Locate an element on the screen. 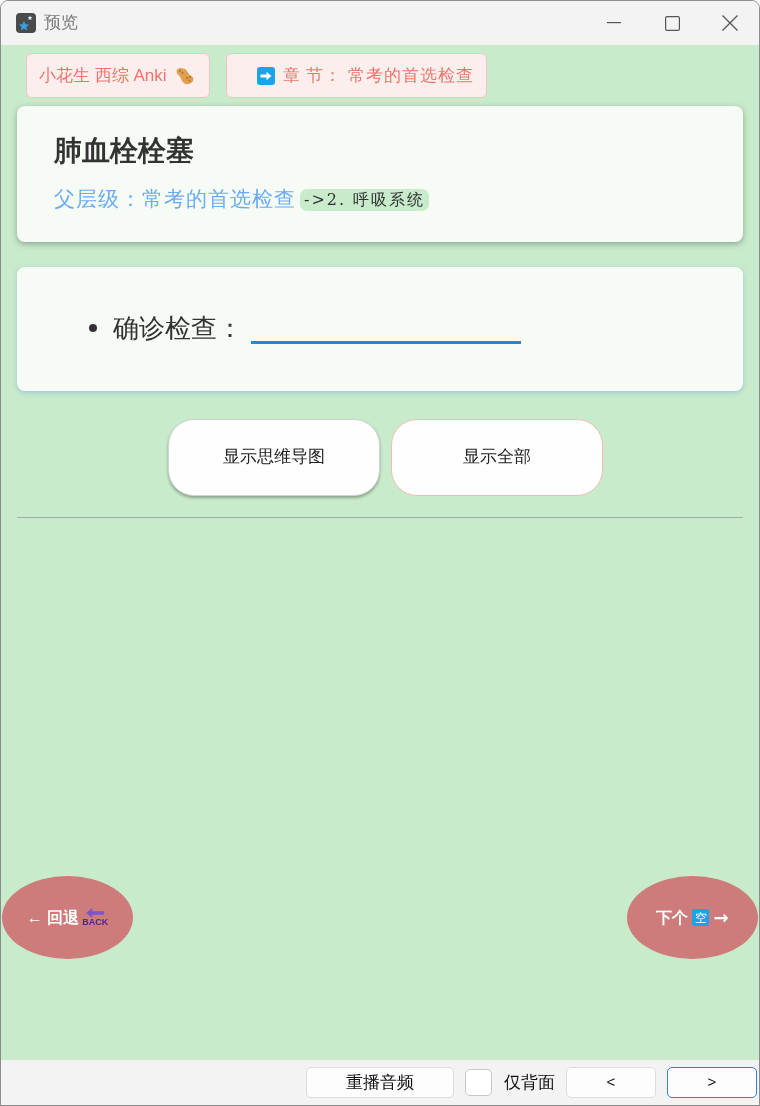 Image resolution: width=760 pixels, height=1106 pixels. cloze-label: 确诊检查： is located at coordinates (178, 328).